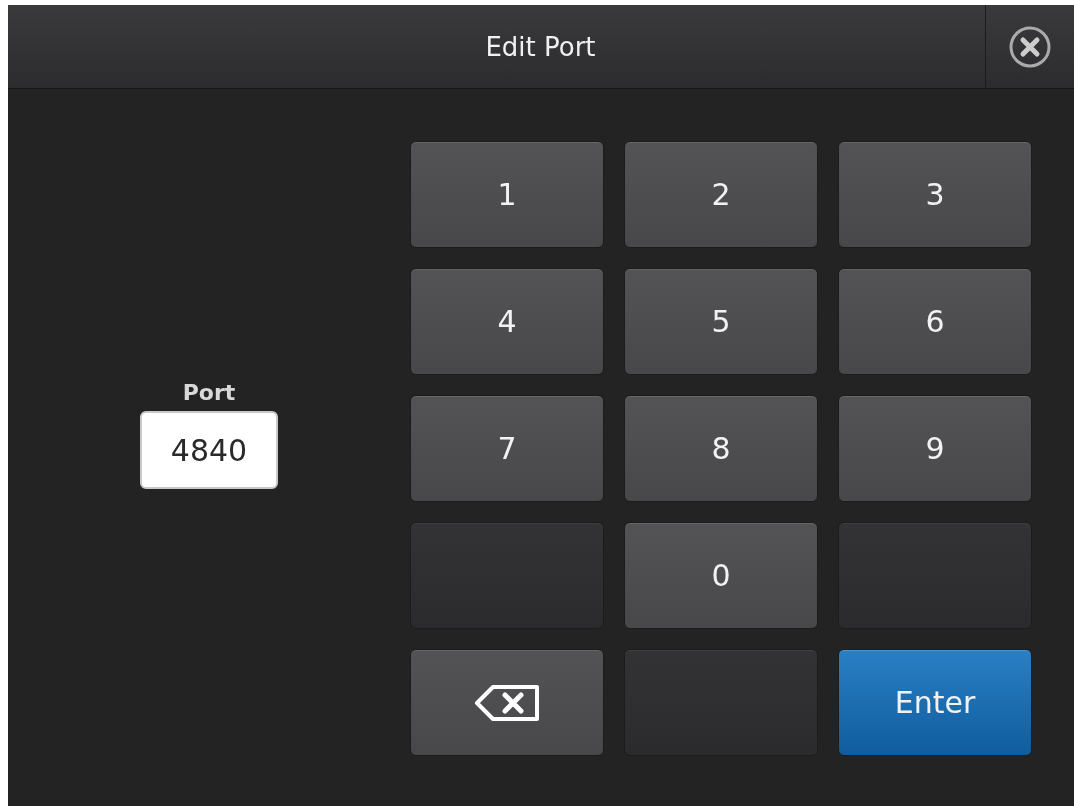 The width and height of the screenshot is (1074, 806). I want to click on close-button, so click(1030, 46).